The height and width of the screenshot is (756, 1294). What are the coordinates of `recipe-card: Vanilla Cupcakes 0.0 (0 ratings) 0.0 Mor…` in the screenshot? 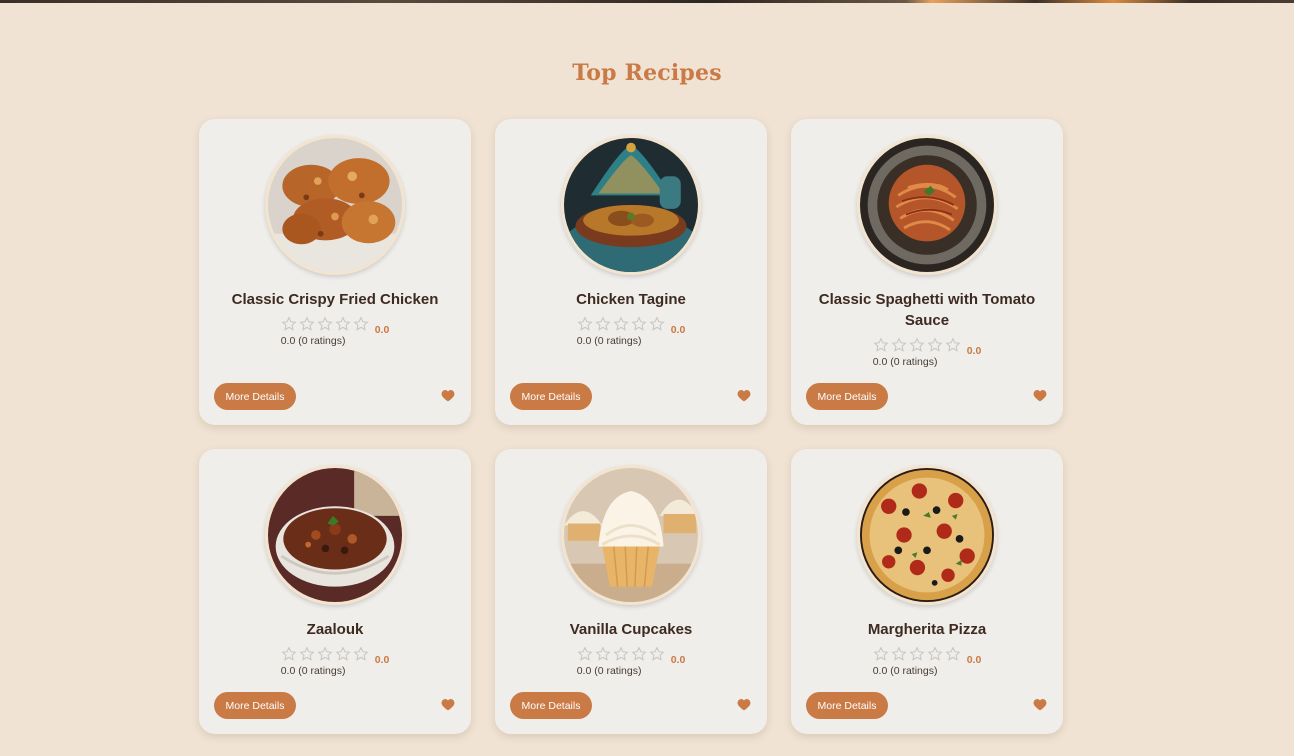 It's located at (631, 591).